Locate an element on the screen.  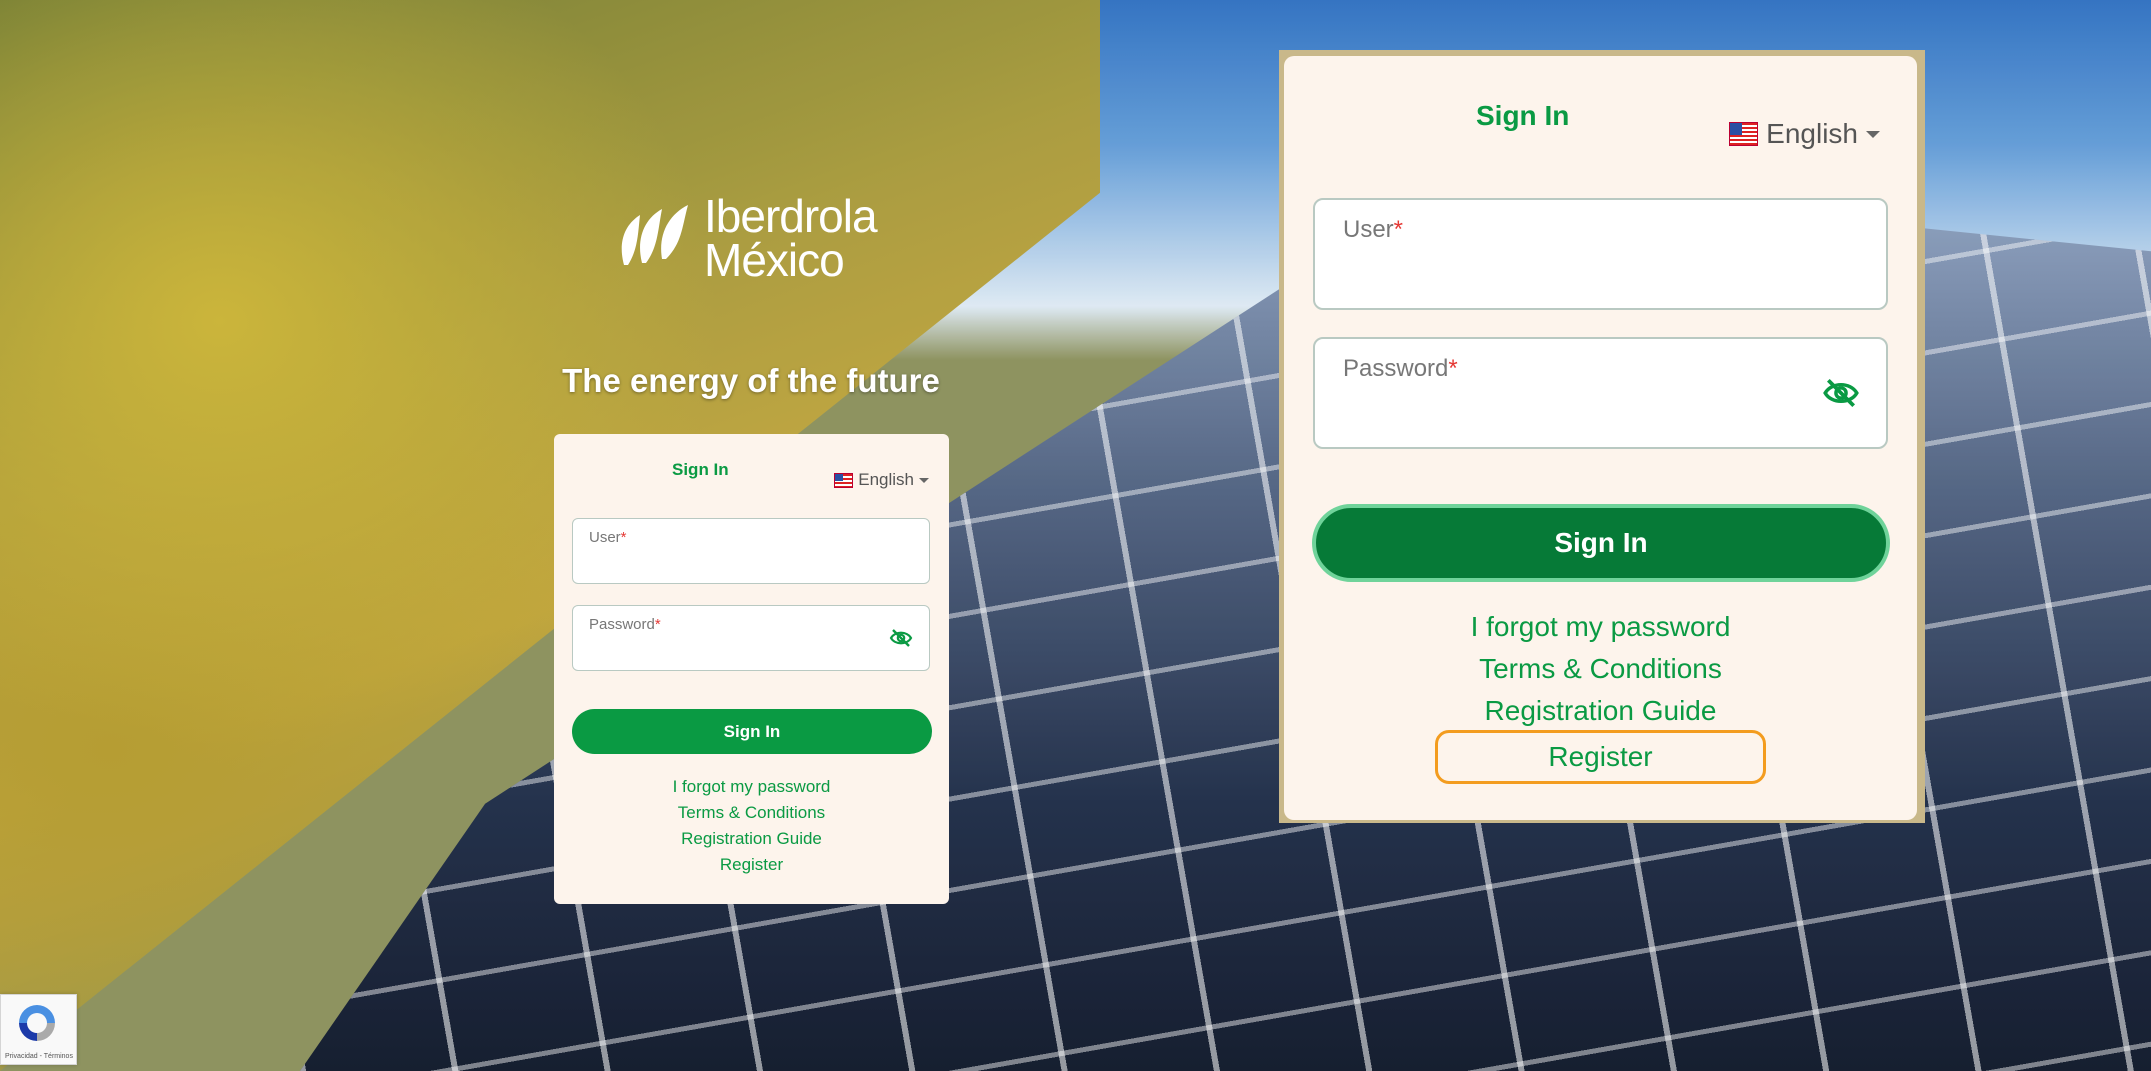
iberdrola-leaves-icon is located at coordinates (654, 235).